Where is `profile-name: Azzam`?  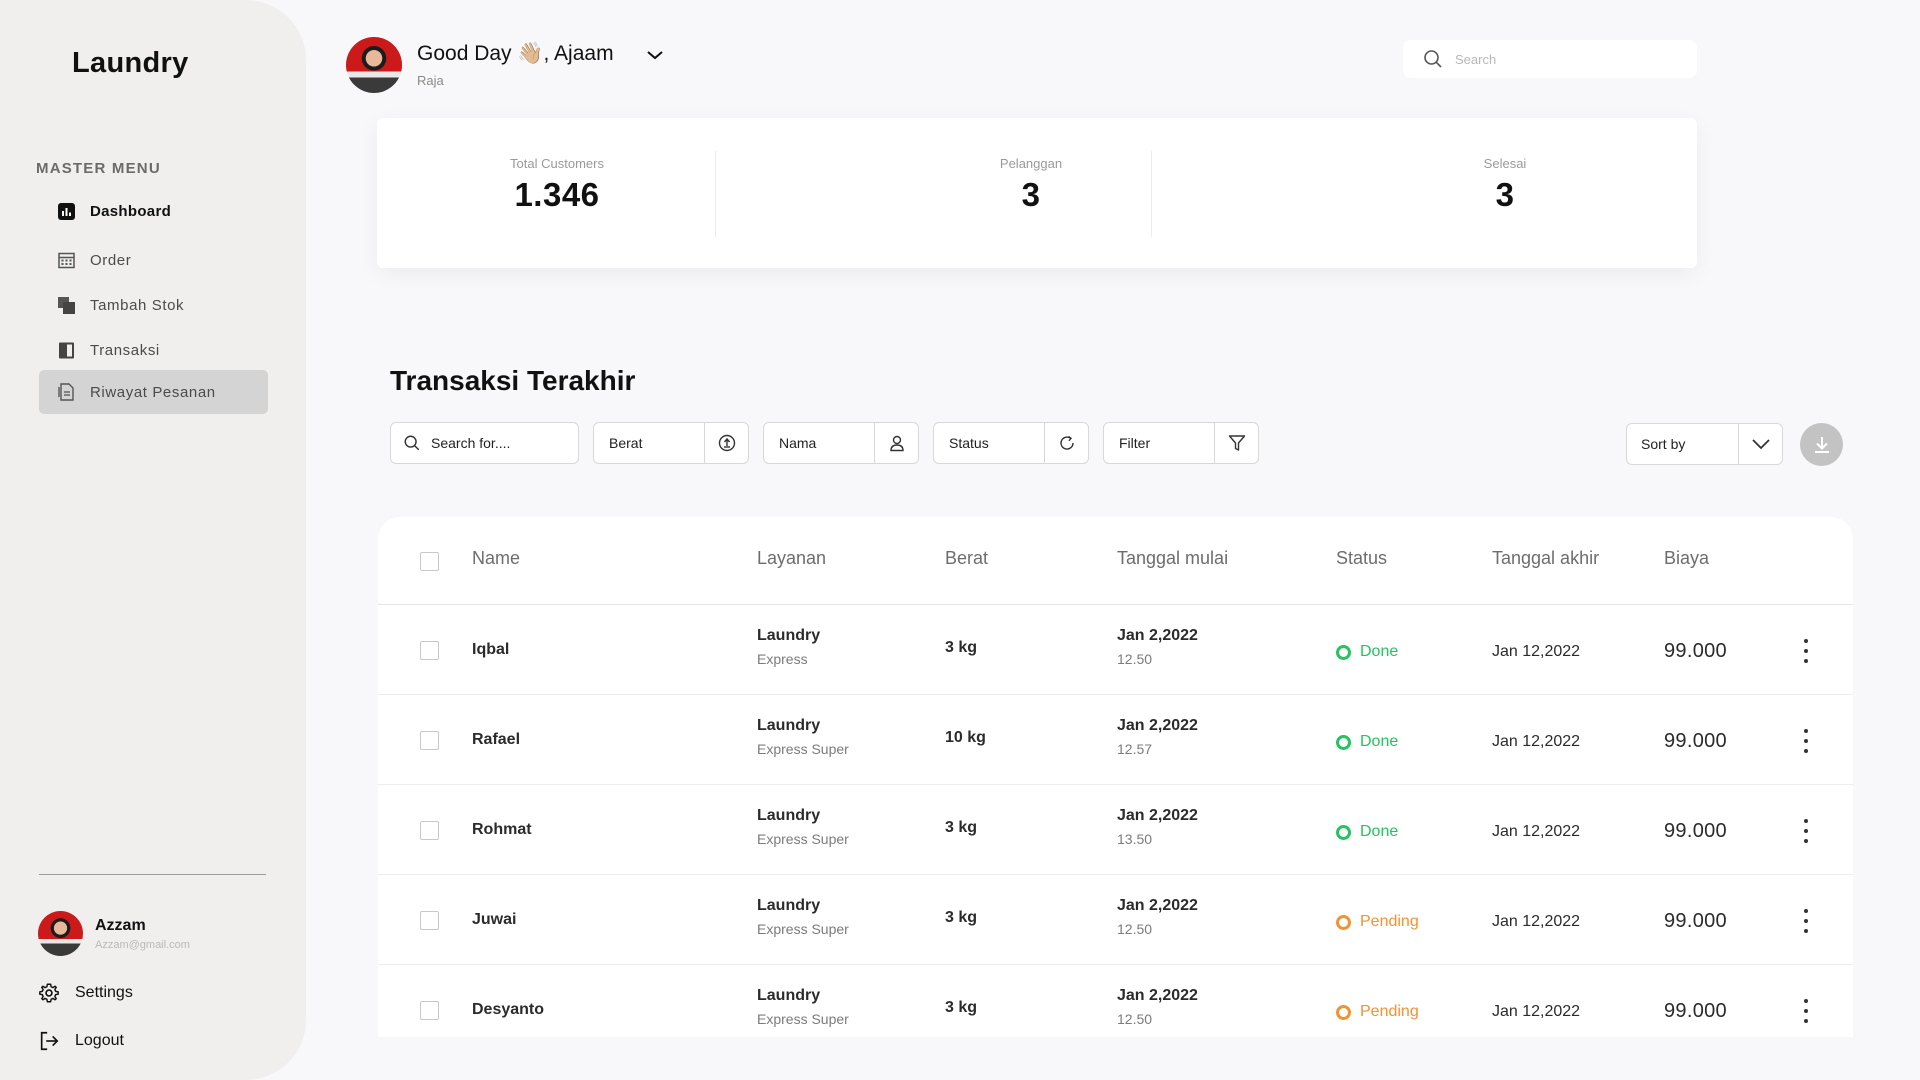
profile-name: Azzam is located at coordinates (120, 925).